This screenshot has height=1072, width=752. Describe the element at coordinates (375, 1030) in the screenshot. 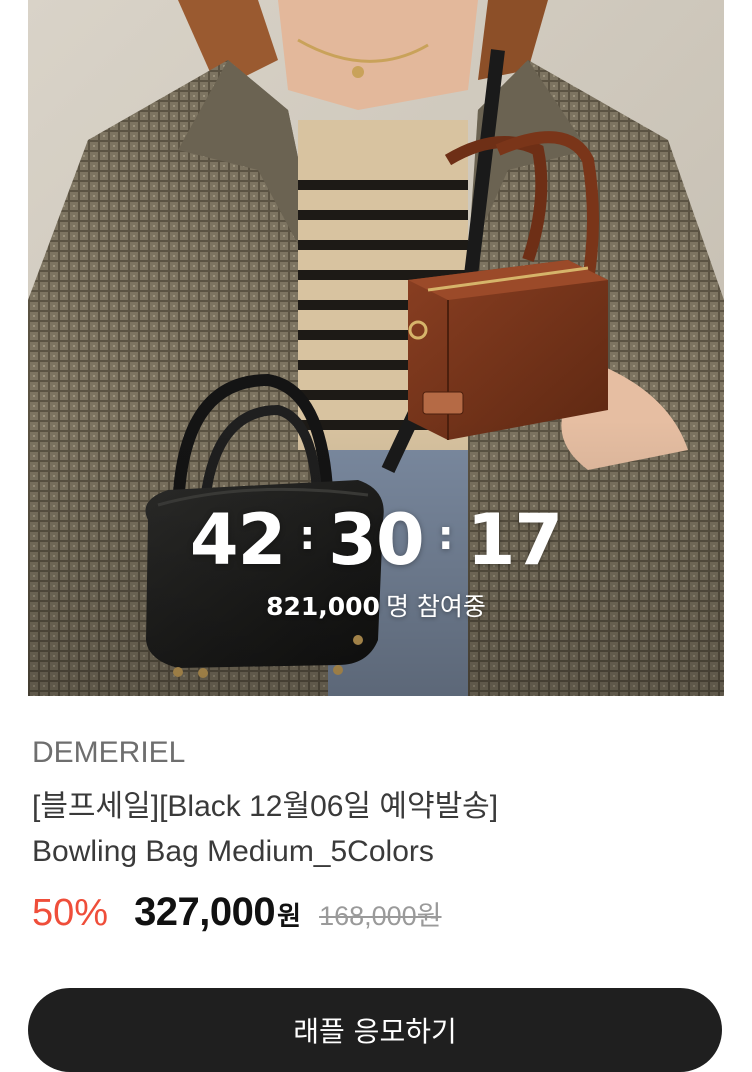

I see `raffle-apply-button: 래플 응모하기` at that location.